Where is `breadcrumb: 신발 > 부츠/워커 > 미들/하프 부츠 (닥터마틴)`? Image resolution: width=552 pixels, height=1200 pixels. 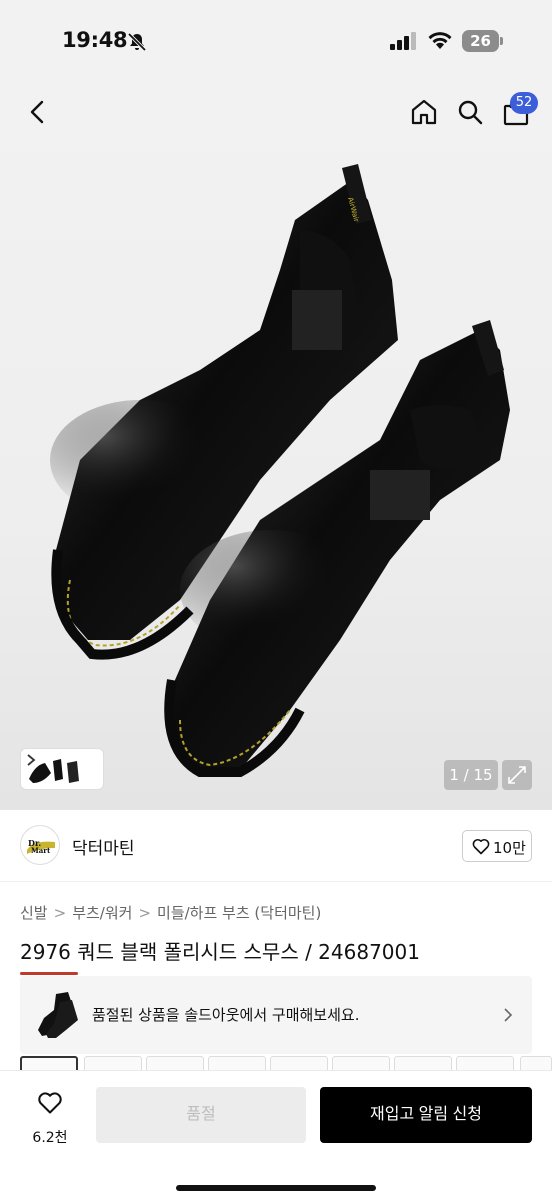
breadcrumb: 신발 > 부츠/워커 > 미들/하프 부츠 (닥터마틴) is located at coordinates (170, 912).